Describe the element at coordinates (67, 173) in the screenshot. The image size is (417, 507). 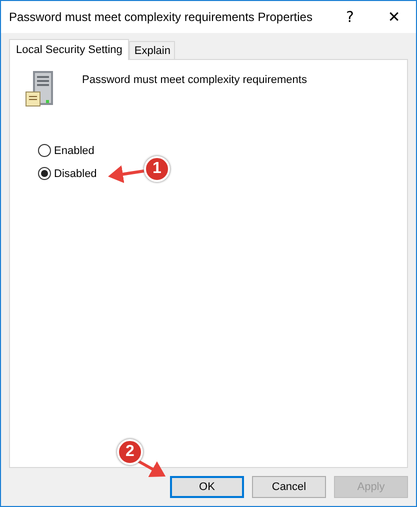
I see `radio-option: Disabled` at that location.